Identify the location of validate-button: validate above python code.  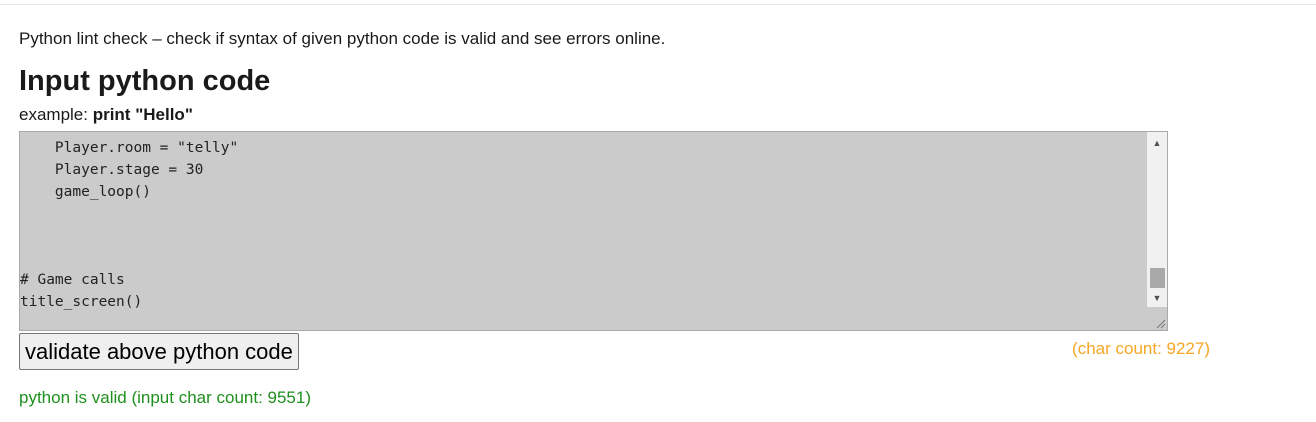
(159, 351).